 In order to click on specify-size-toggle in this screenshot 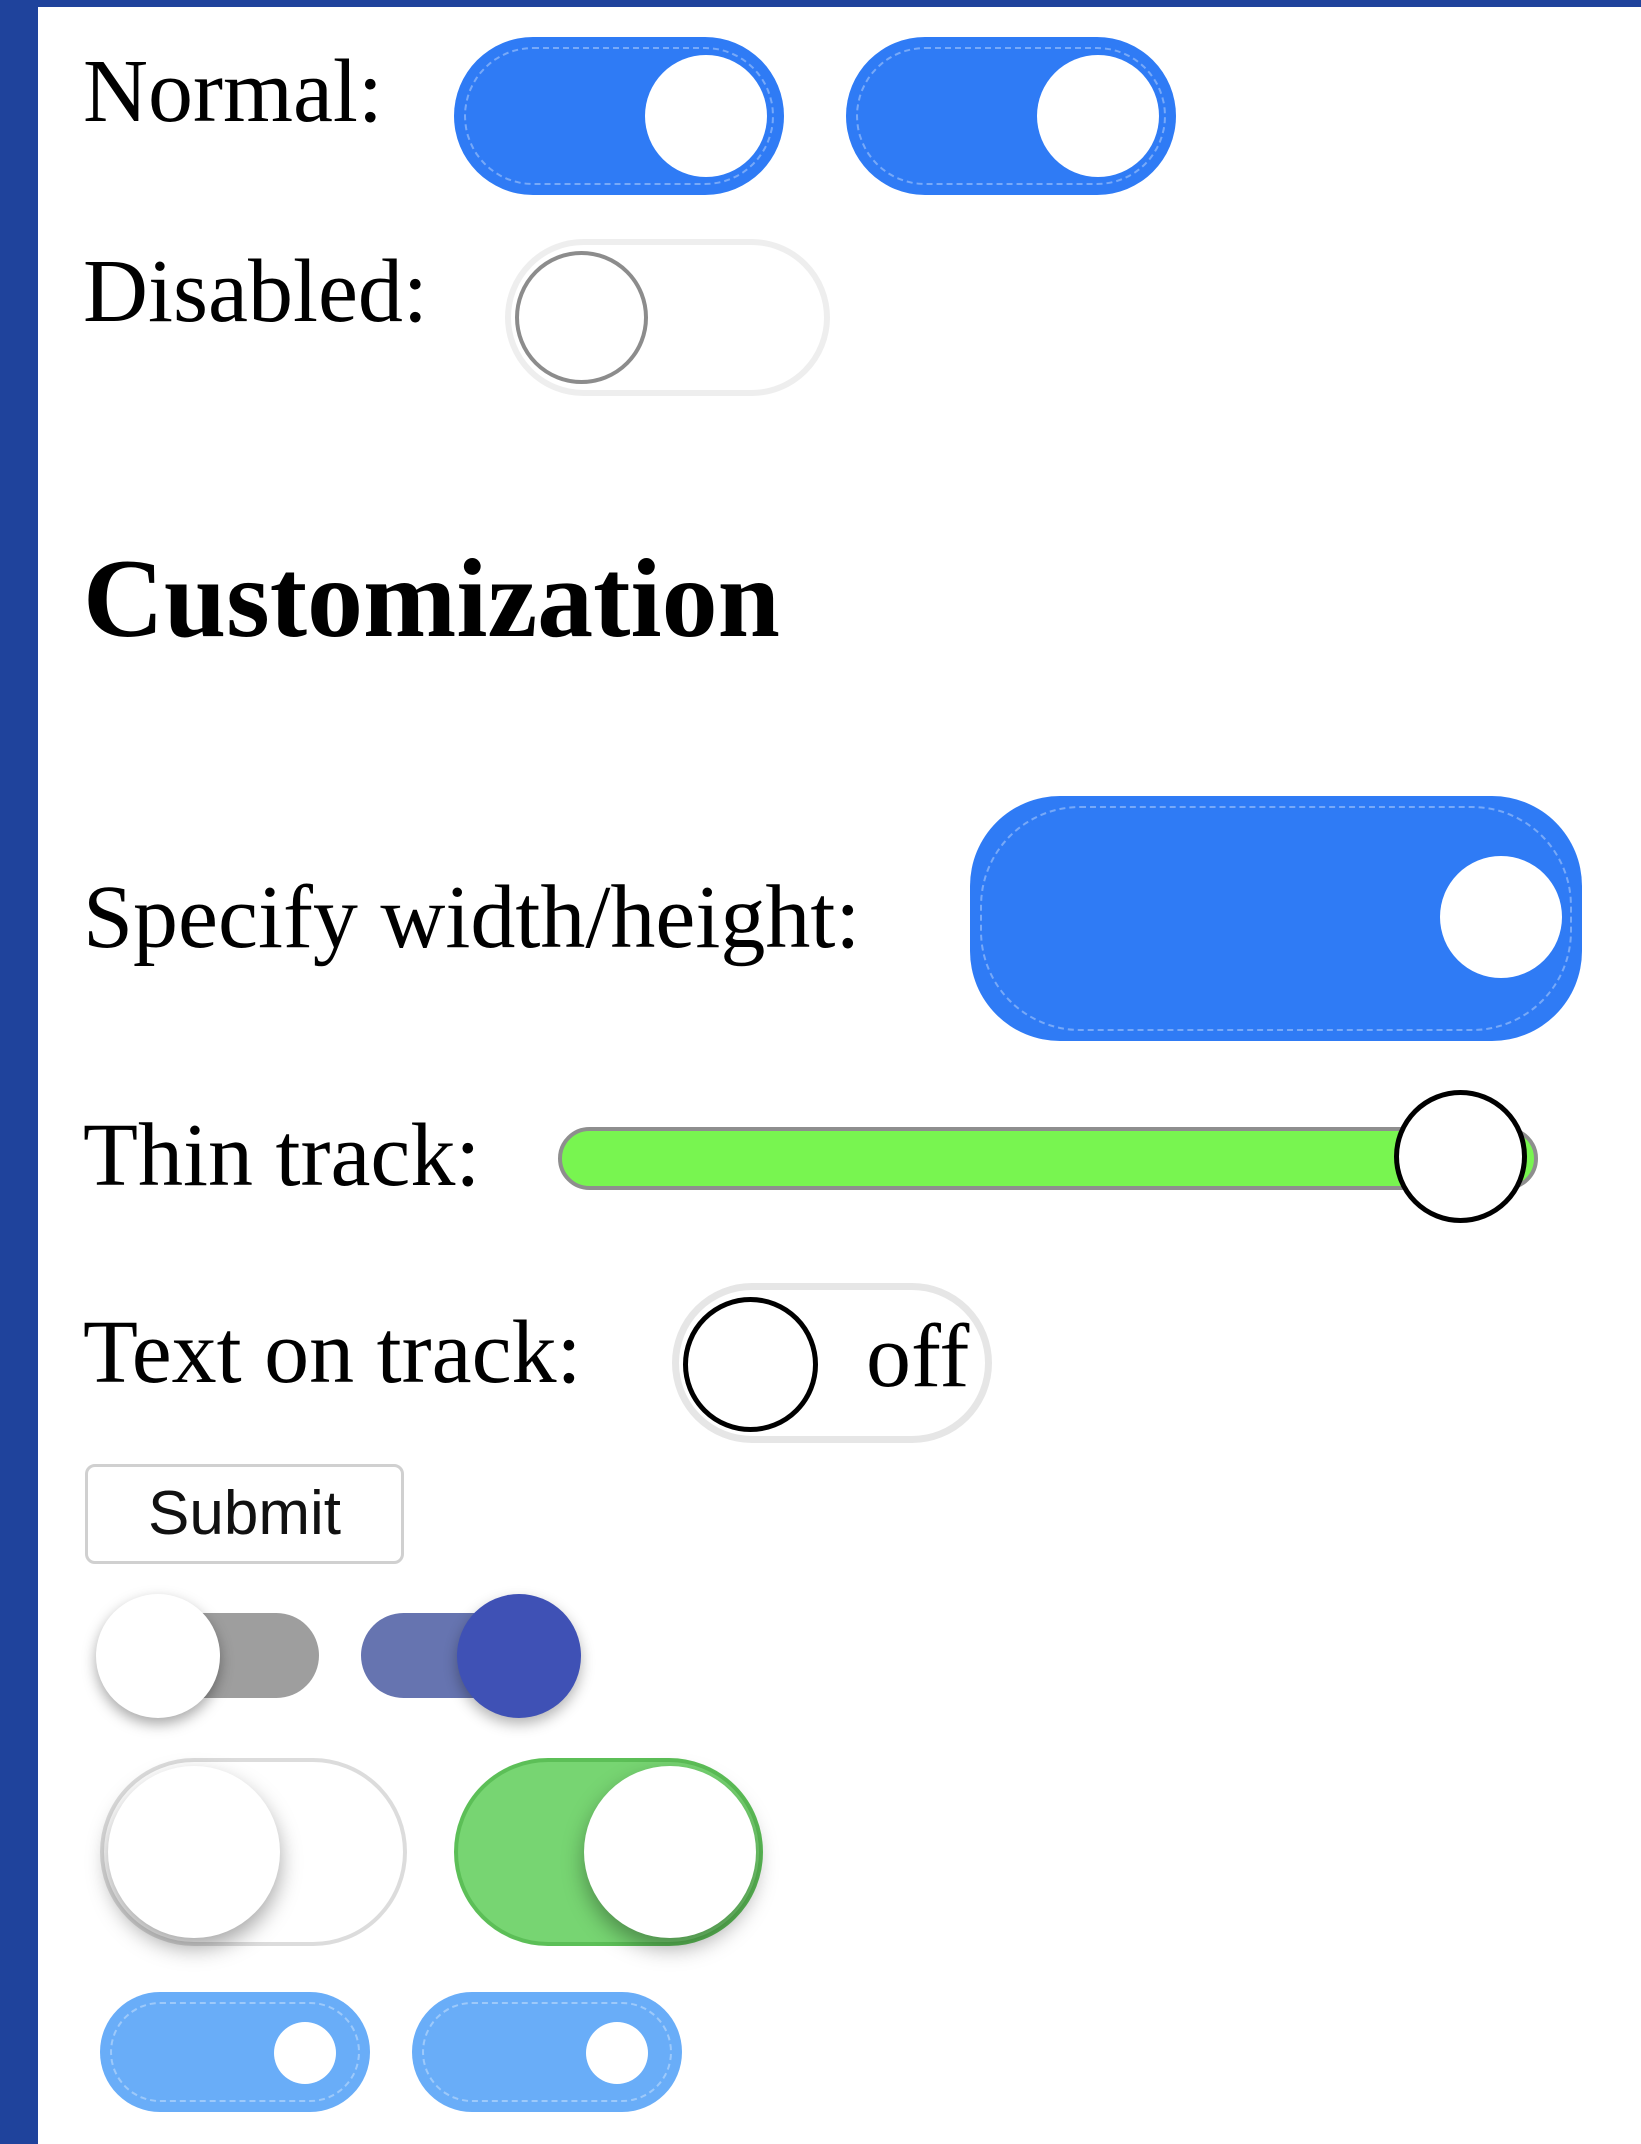, I will do `click(1276, 918)`.